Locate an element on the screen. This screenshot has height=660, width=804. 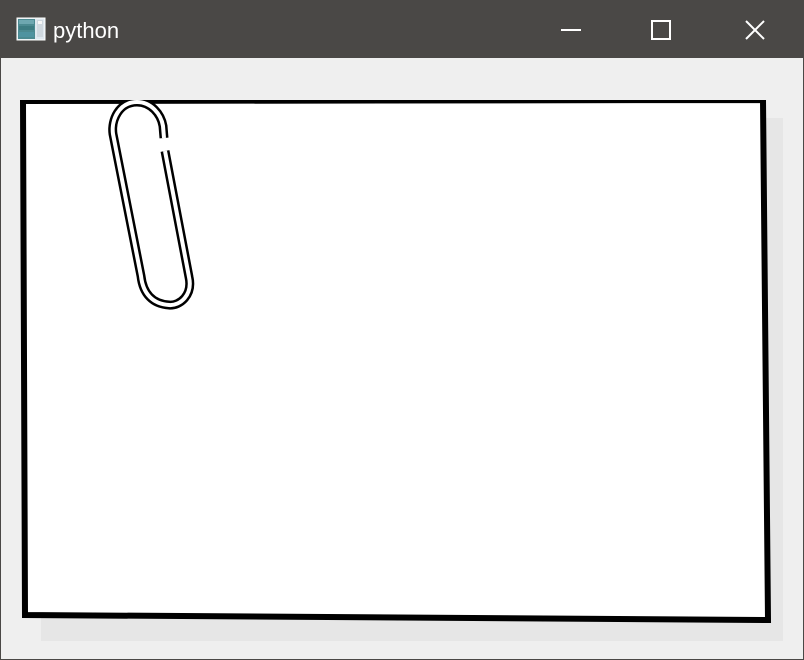
title-bar: python is located at coordinates (402, 29).